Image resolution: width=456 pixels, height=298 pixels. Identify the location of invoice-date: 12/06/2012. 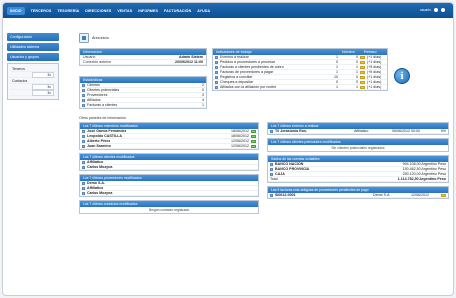
(420, 195).